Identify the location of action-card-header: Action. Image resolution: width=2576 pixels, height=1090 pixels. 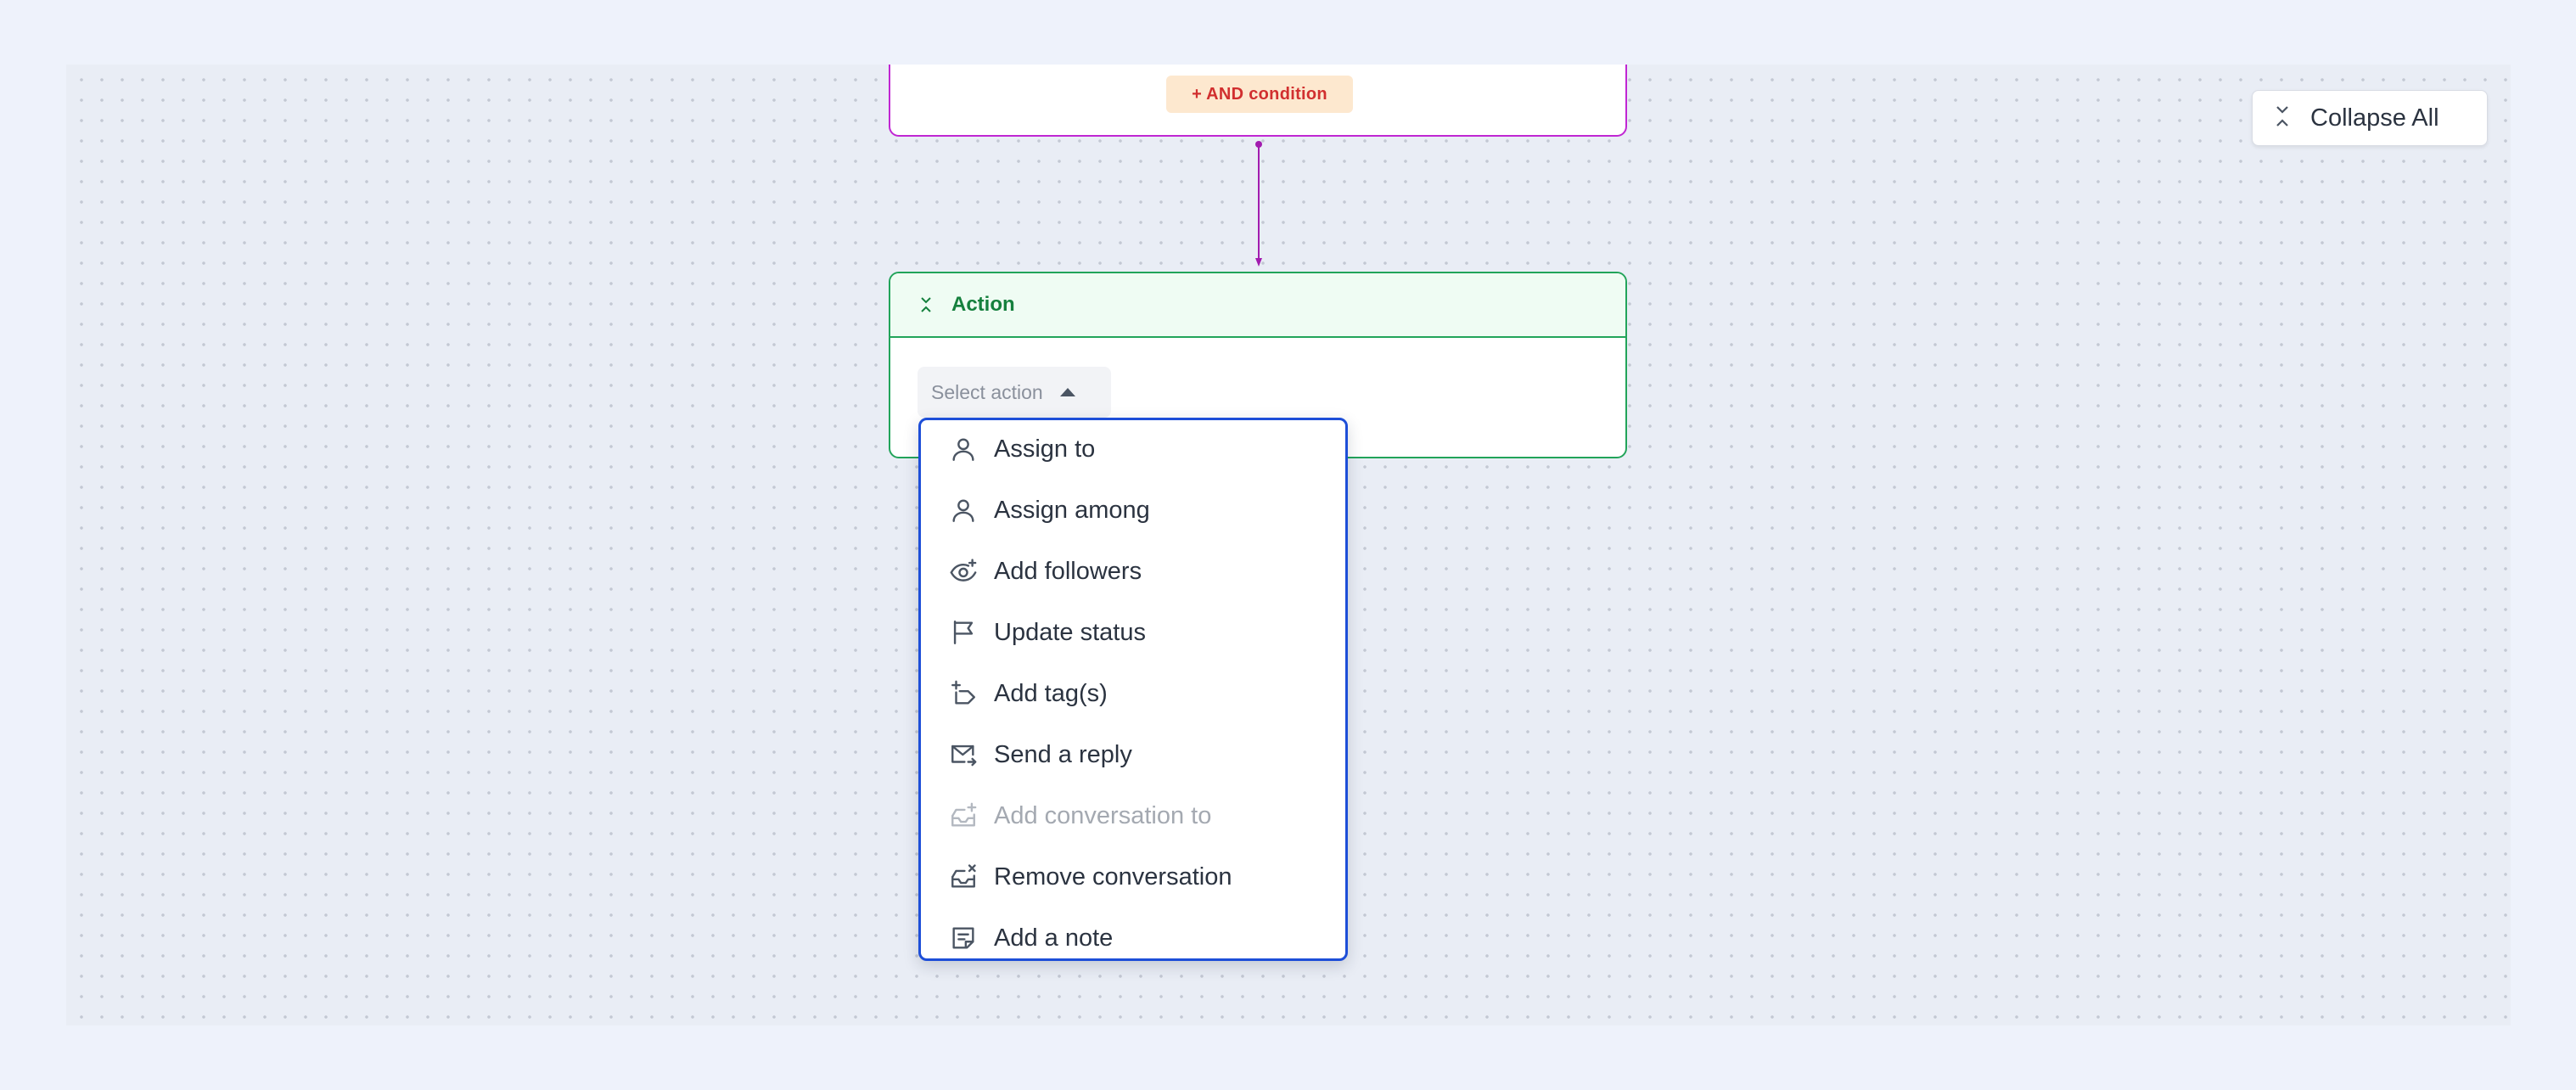
(1257, 305).